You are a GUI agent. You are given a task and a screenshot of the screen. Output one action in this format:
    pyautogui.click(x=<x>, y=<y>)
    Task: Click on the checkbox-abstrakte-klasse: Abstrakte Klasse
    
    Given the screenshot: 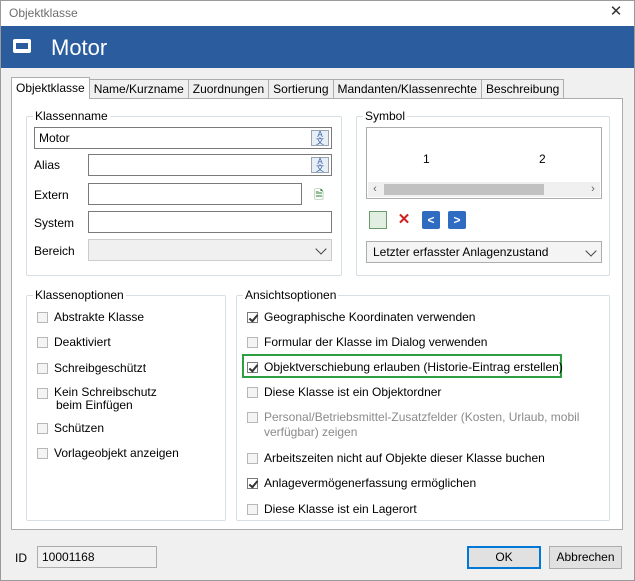 What is the action you would take?
    pyautogui.click(x=90, y=317)
    